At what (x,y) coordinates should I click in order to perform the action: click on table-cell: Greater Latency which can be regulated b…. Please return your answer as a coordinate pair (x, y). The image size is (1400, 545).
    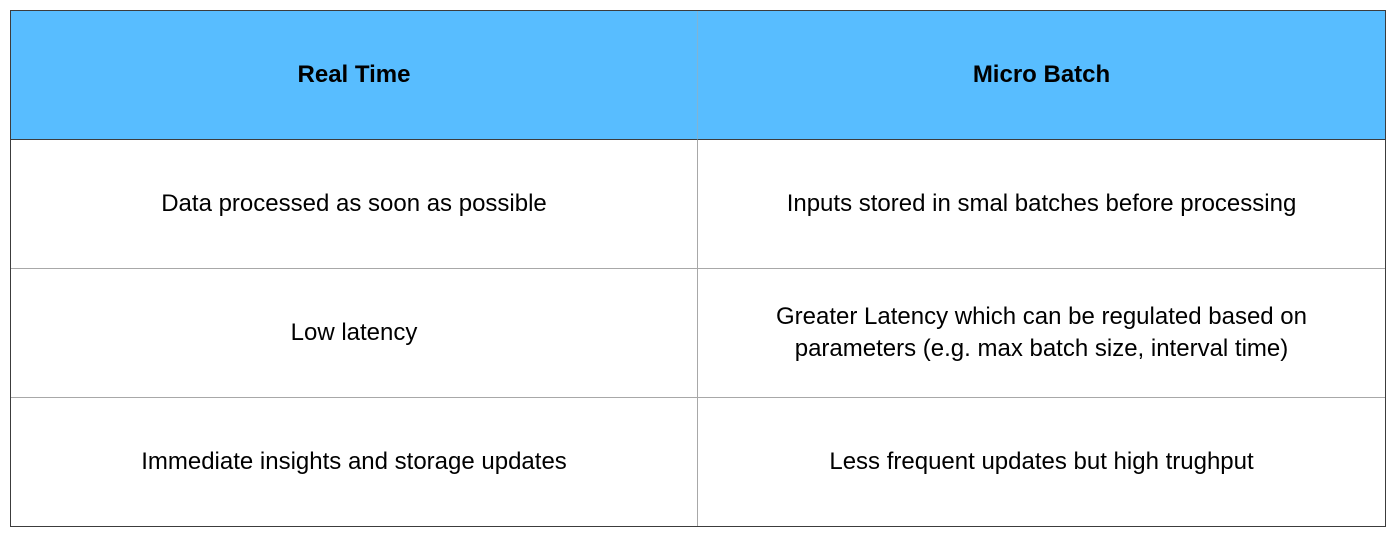
    Looking at the image, I should click on (1041, 333).